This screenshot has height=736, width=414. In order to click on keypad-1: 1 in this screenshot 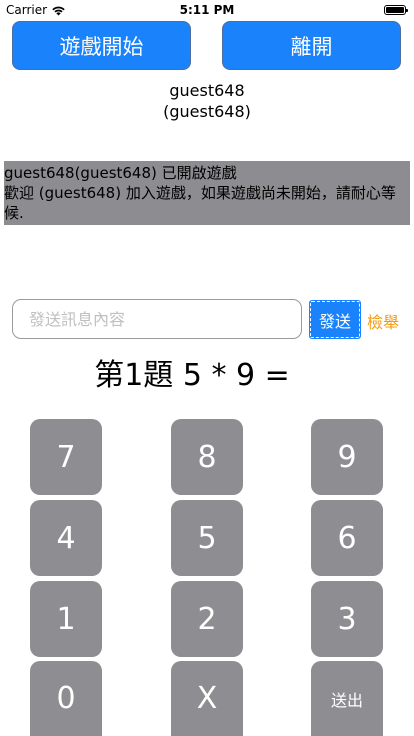, I will do `click(66, 619)`.